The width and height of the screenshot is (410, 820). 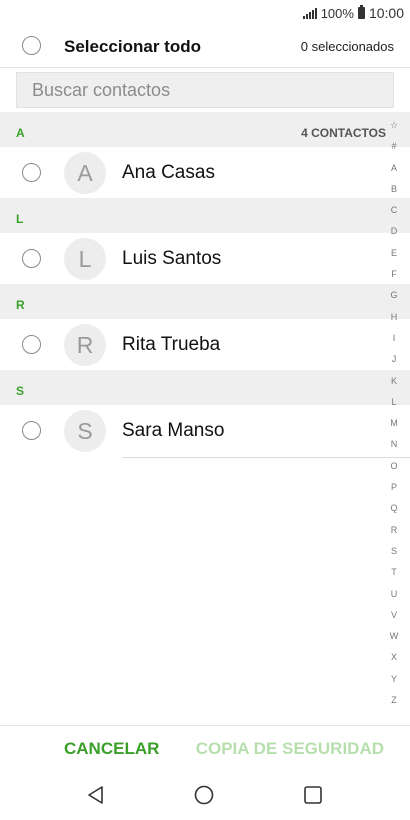 What do you see at coordinates (394, 657) in the screenshot?
I see `index-letter: X` at bounding box center [394, 657].